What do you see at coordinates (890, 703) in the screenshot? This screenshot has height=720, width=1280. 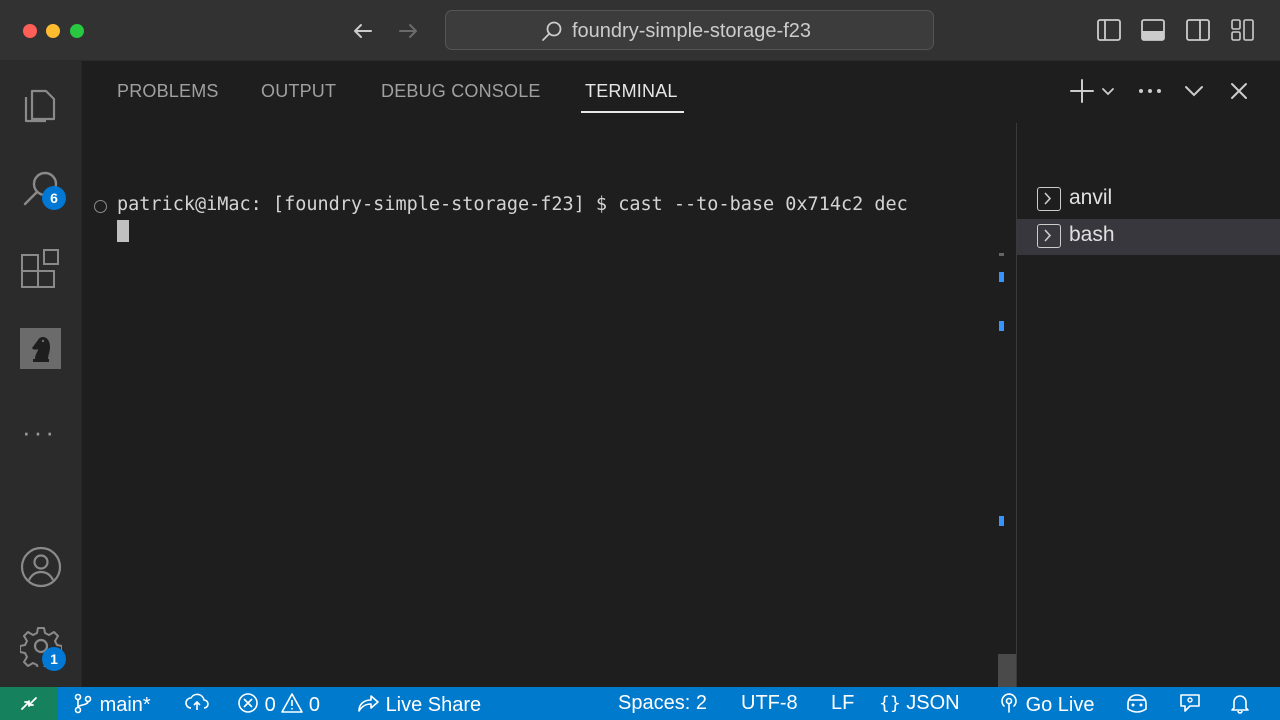 I see `braces-icon: {}` at bounding box center [890, 703].